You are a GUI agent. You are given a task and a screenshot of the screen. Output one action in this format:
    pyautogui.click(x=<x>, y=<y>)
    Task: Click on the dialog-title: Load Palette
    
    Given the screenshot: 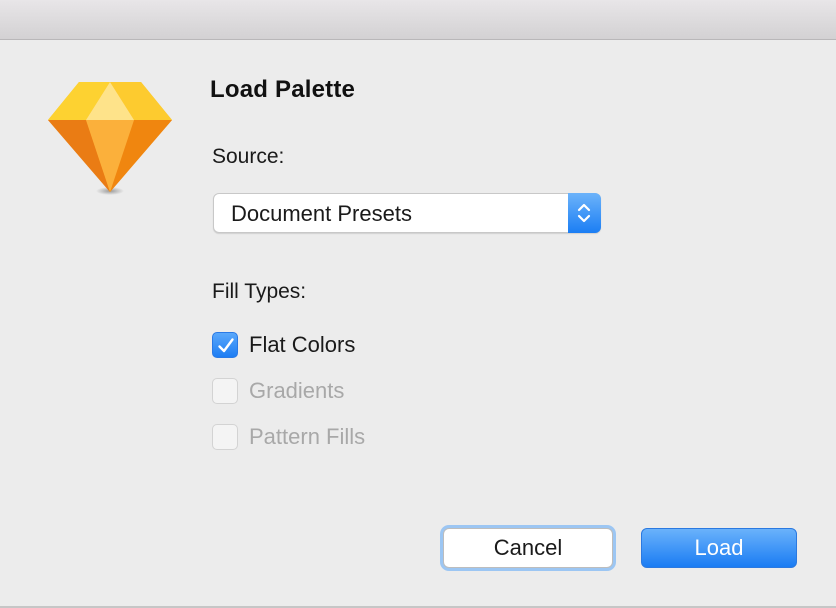 What is the action you would take?
    pyautogui.click(x=283, y=89)
    